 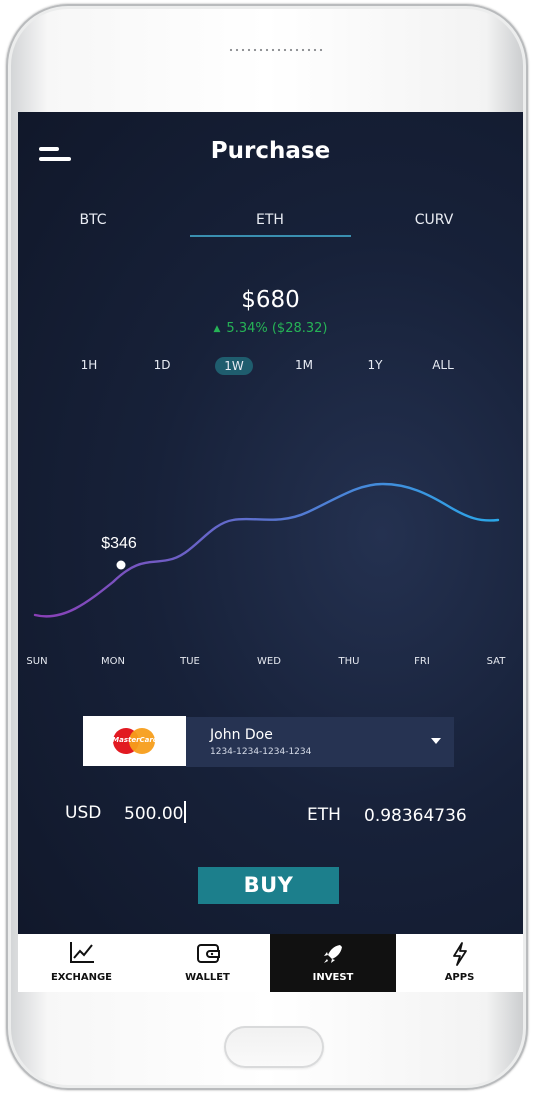 What do you see at coordinates (277, 328) in the screenshot?
I see `price-change-text: 5.34% ($28.32)` at bounding box center [277, 328].